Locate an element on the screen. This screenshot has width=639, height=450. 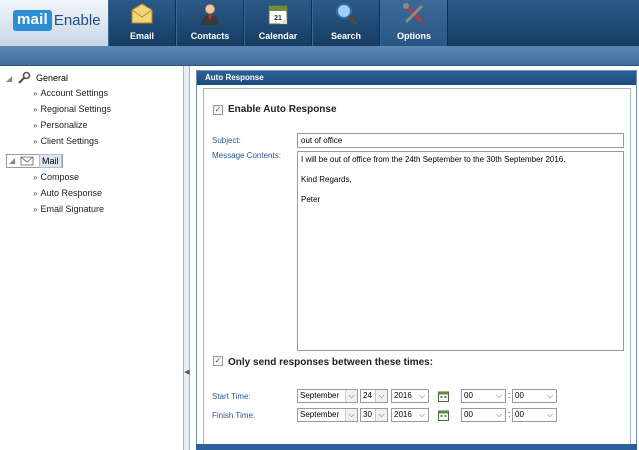
mail-envelope-icon is located at coordinates (27, 161).